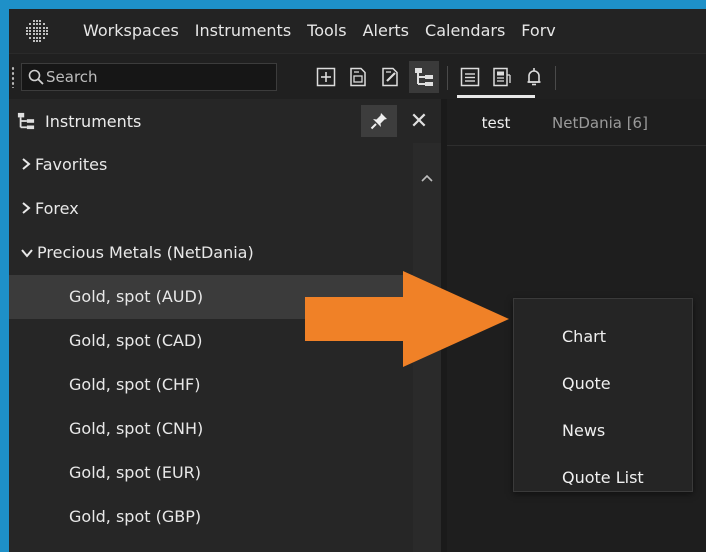 The width and height of the screenshot is (706, 552). Describe the element at coordinates (386, 31) in the screenshot. I see `menu-alerts: Alerts` at that location.